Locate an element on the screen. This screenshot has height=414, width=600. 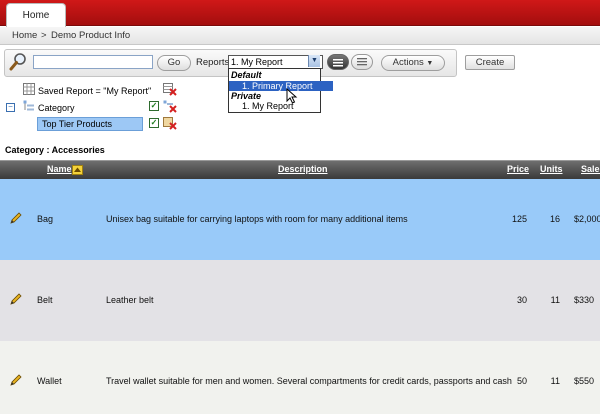
dropdown-group-private: Private is located at coordinates (246, 96).